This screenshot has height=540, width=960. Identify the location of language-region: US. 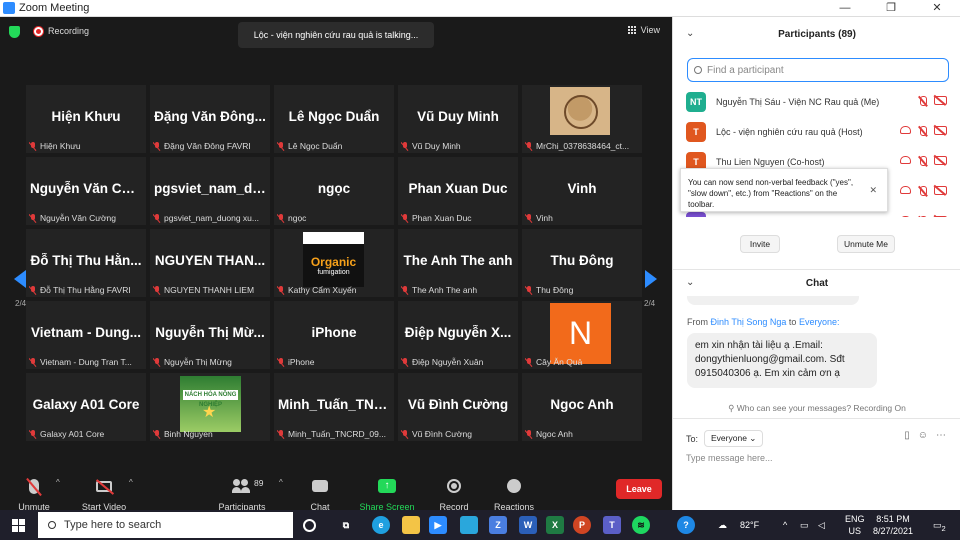
(855, 531).